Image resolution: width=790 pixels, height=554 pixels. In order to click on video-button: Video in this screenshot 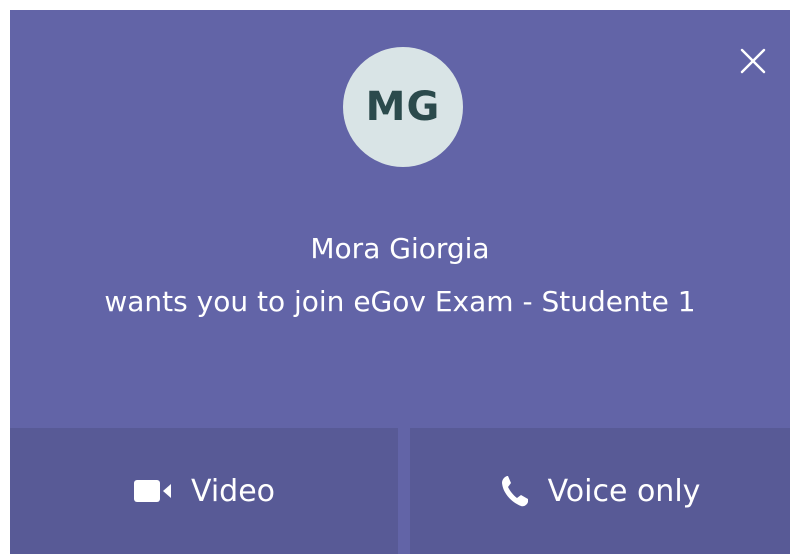, I will do `click(204, 491)`.